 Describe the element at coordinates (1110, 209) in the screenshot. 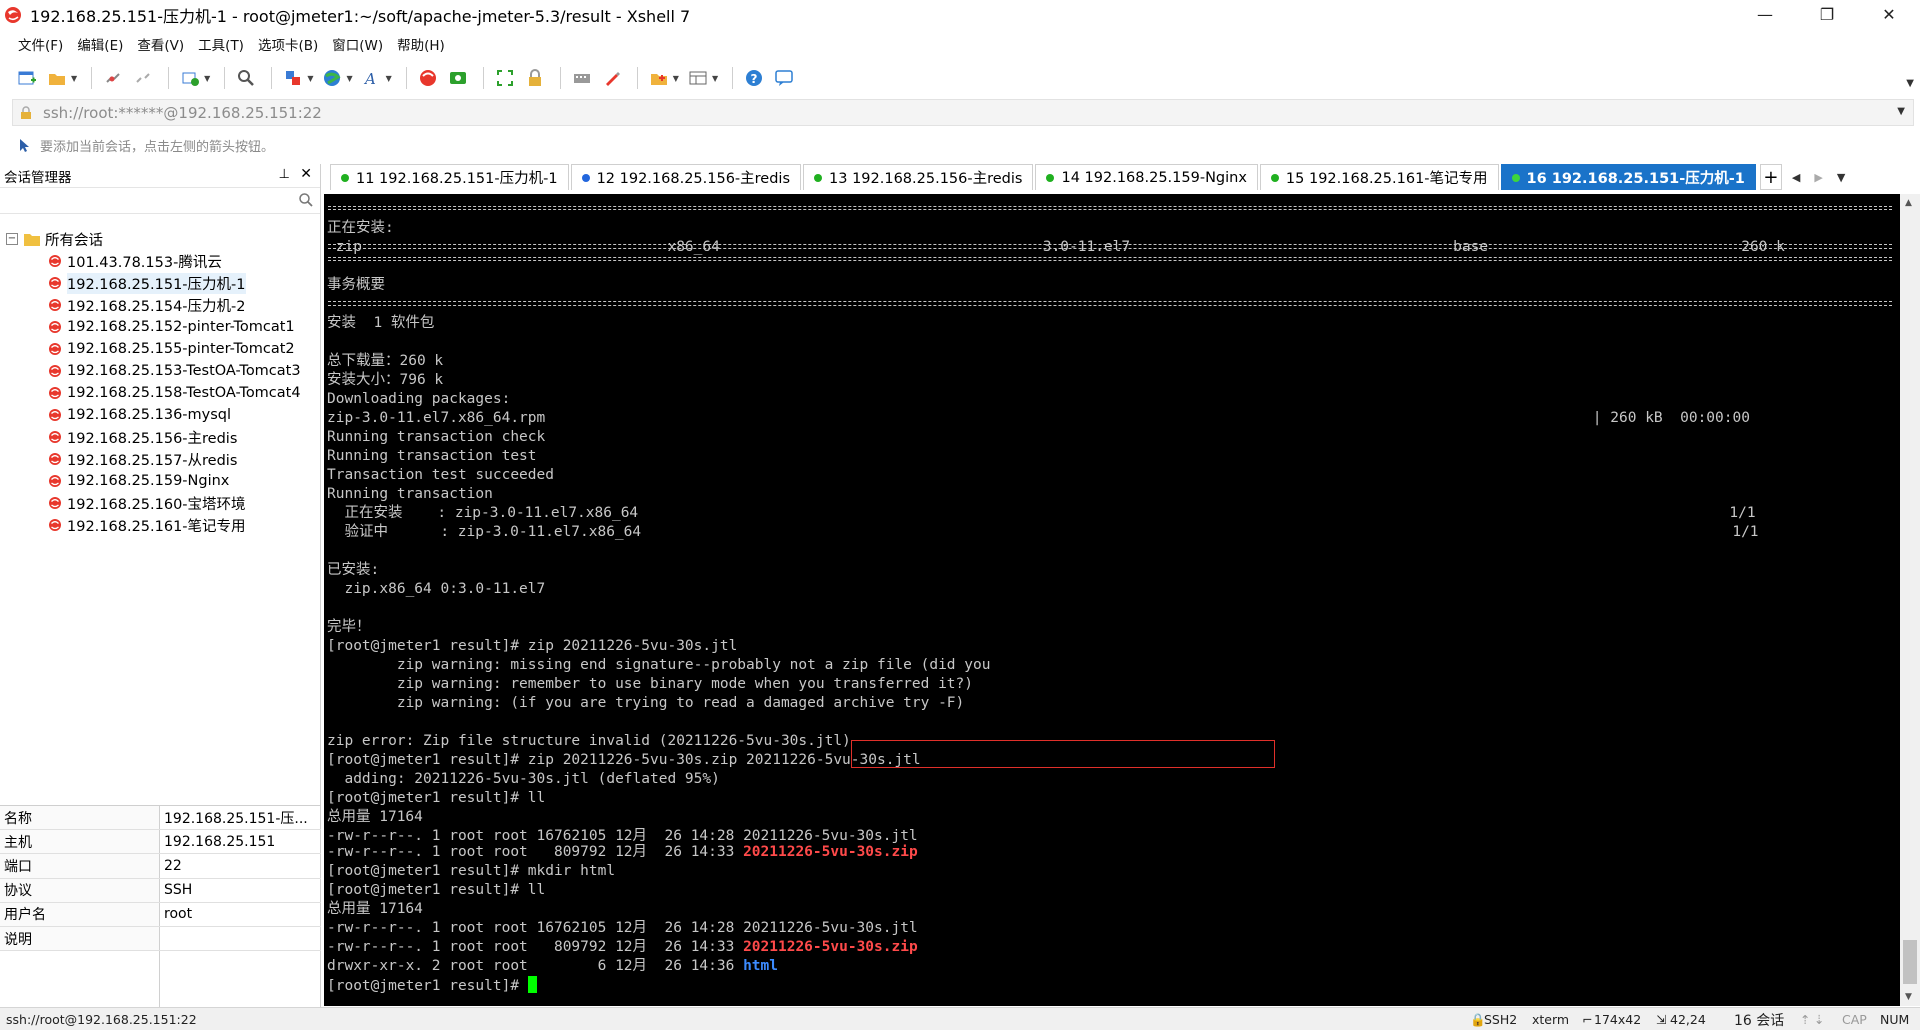

I see `separator-line` at that location.